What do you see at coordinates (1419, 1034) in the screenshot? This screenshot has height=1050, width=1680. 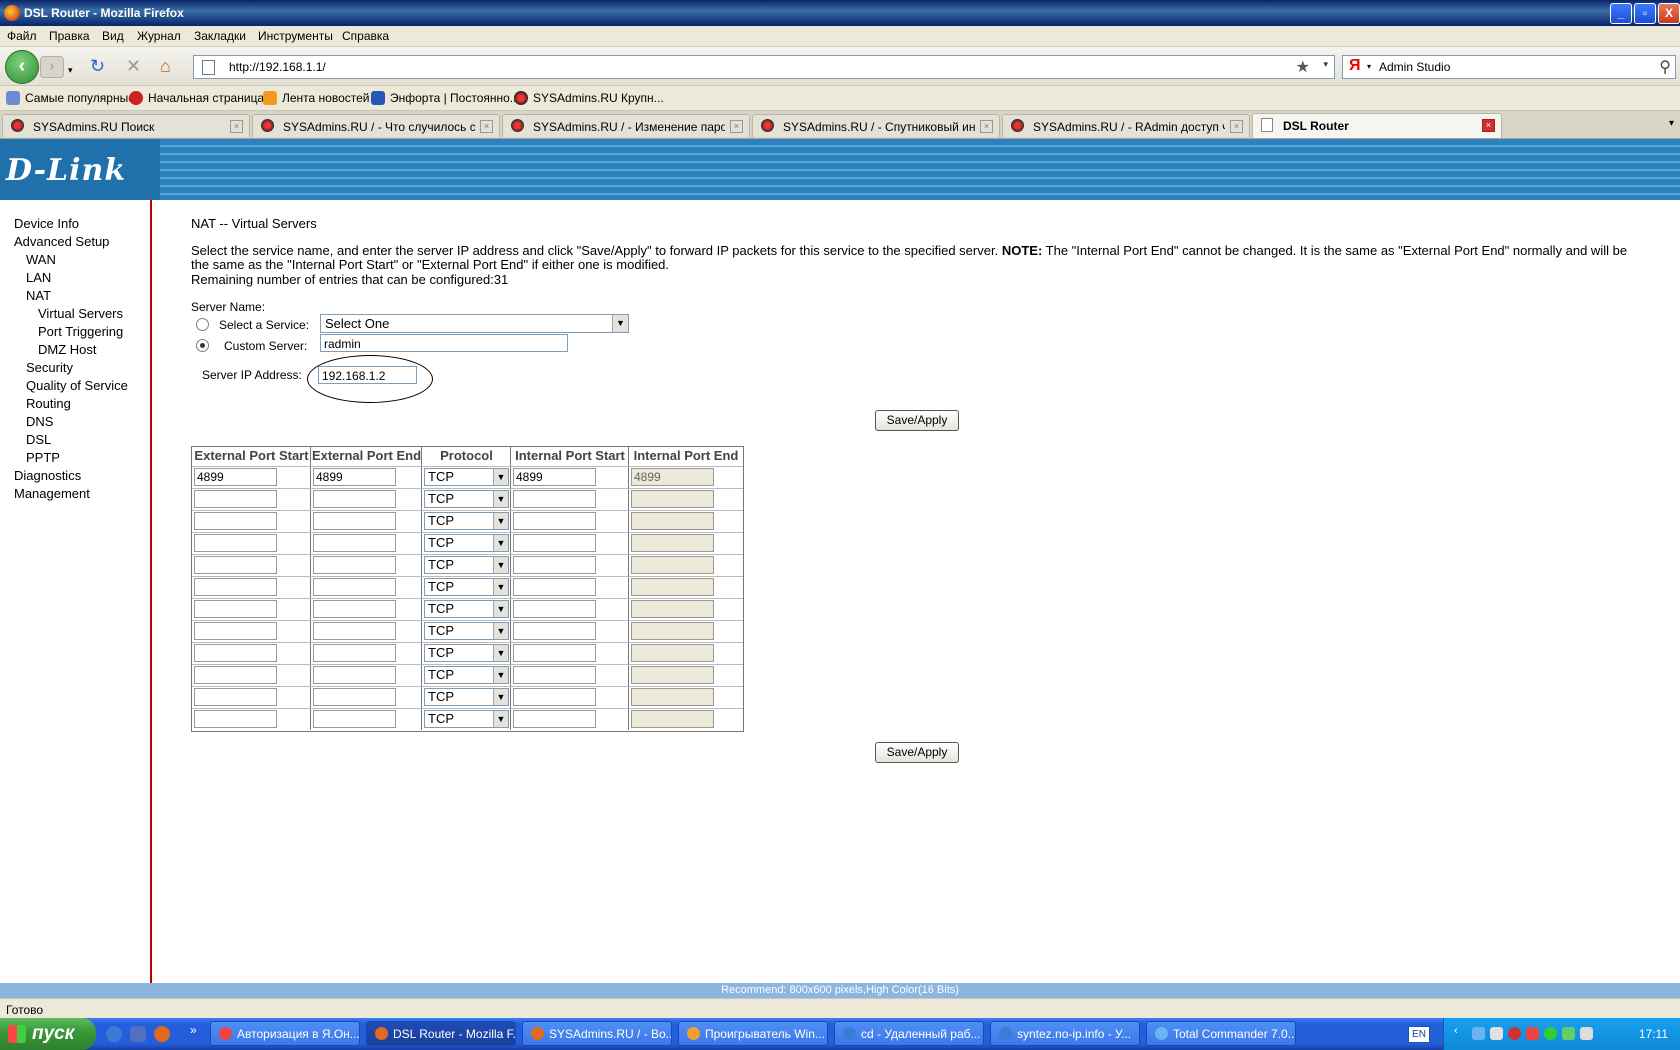 I see `language-indicator: EN` at bounding box center [1419, 1034].